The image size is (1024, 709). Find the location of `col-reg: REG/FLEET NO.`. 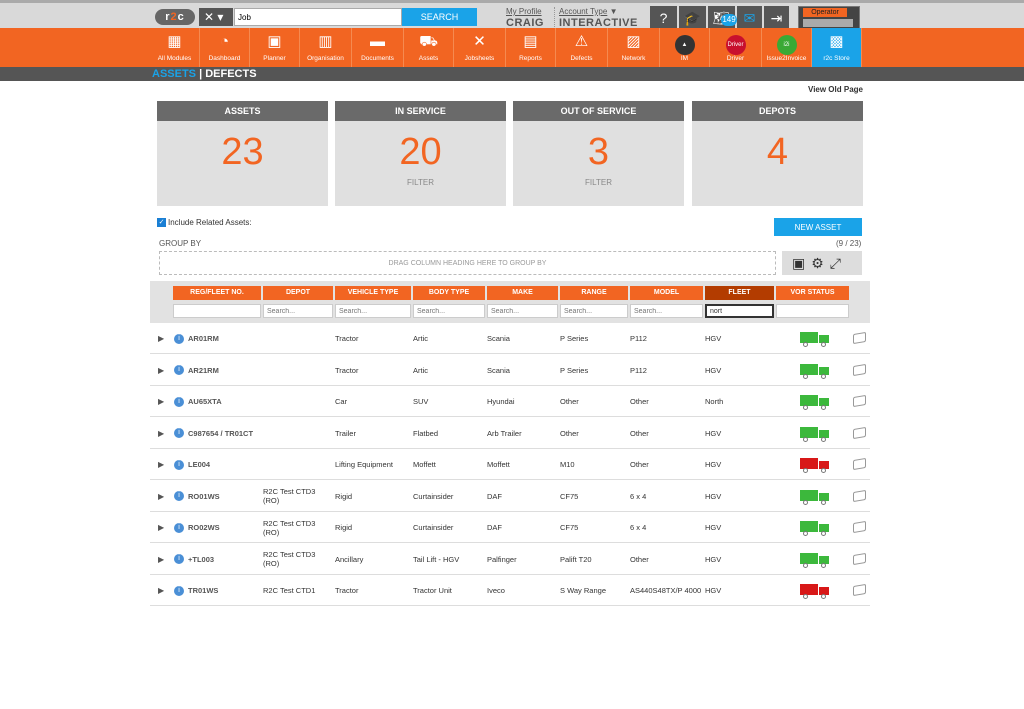

col-reg: REG/FLEET NO. is located at coordinates (217, 293).